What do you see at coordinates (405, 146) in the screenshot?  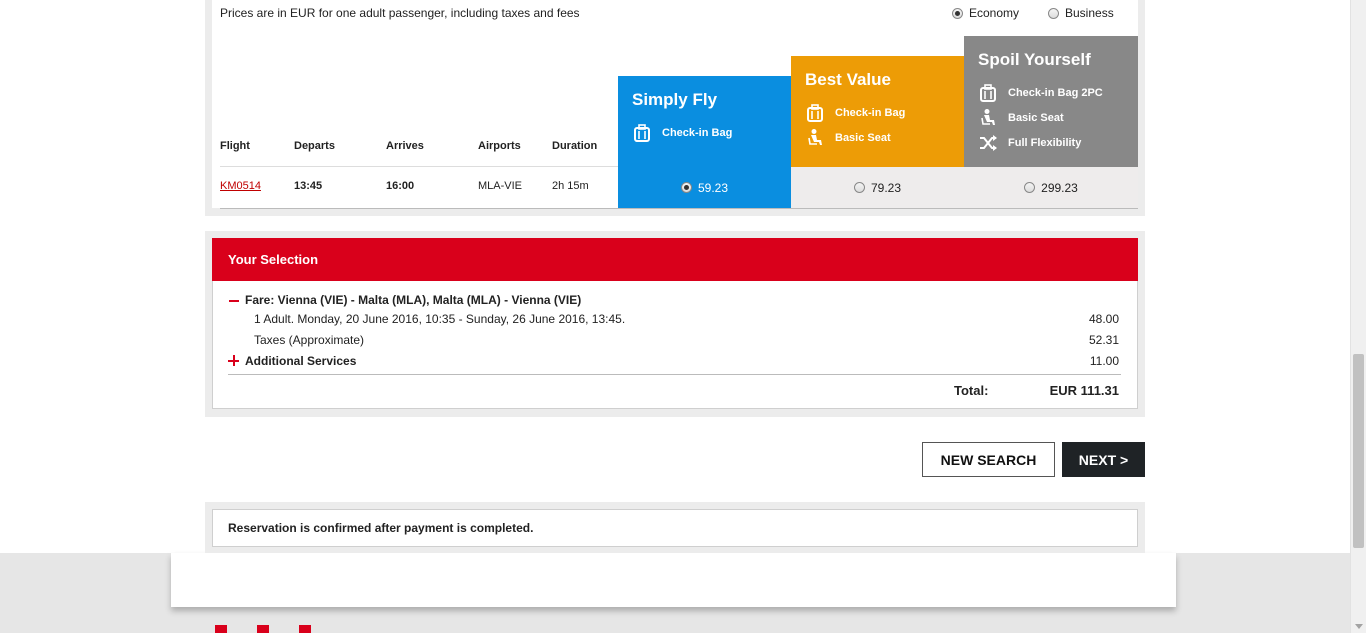 I see `header-arrives: Arrives` at bounding box center [405, 146].